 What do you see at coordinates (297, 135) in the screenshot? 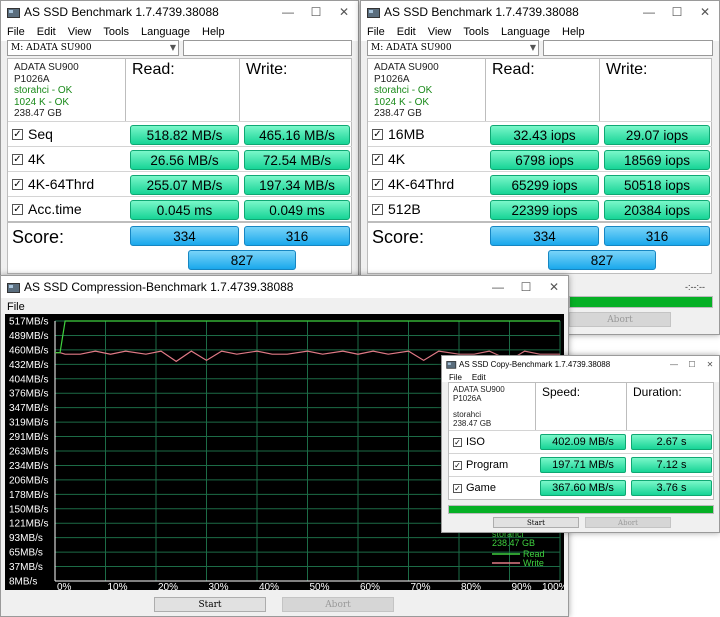
I see `write-value: 465.16 MB/s` at bounding box center [297, 135].